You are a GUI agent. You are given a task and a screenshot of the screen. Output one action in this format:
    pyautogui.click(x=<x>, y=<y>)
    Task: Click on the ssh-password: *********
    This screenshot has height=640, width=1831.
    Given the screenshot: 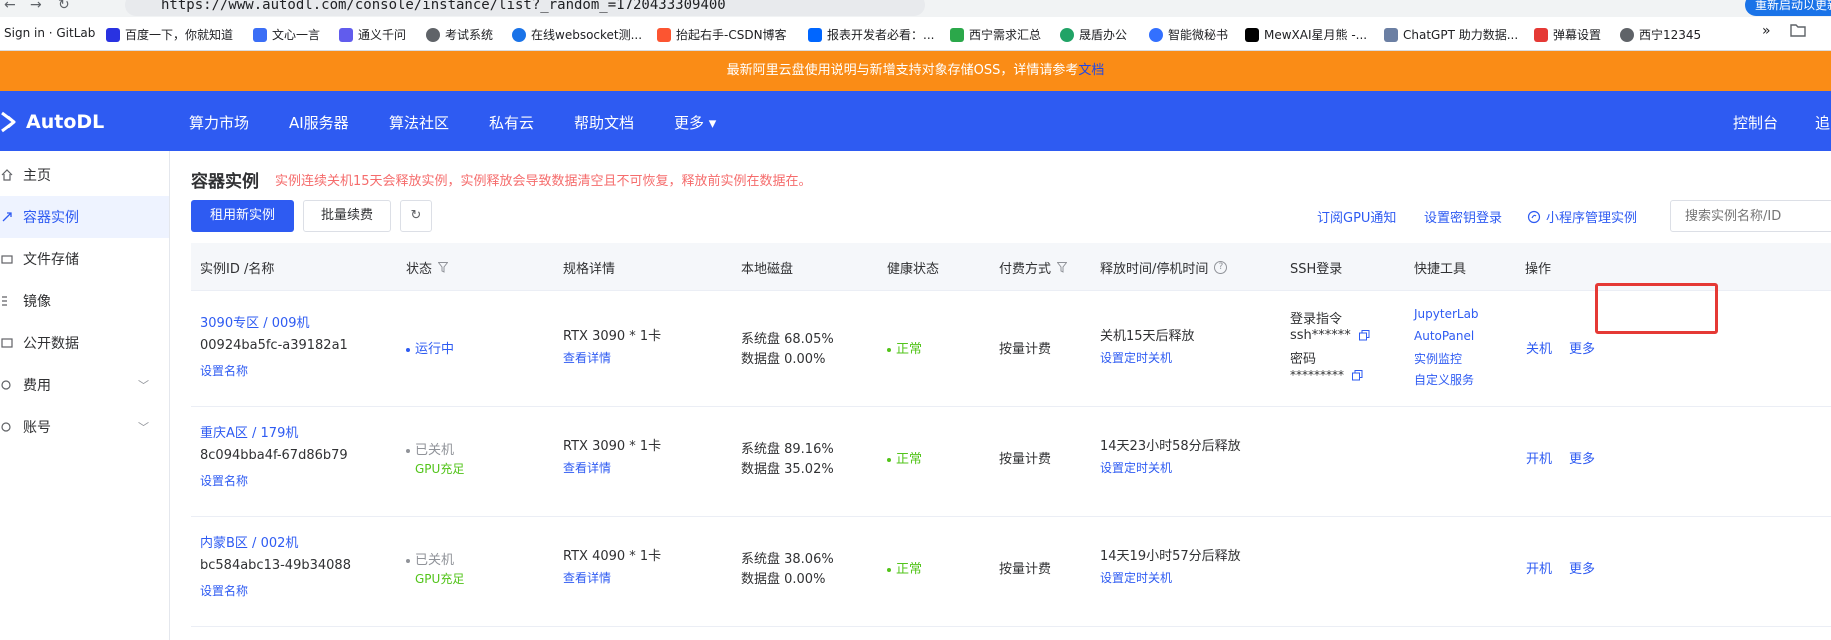 What is the action you would take?
    pyautogui.click(x=1326, y=375)
    